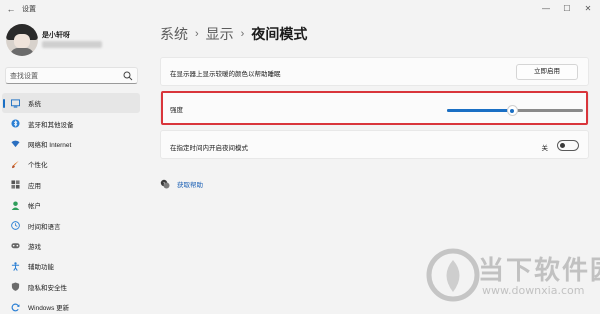 This screenshot has height=314, width=600. I want to click on sidebar-item-personalization: 个性化, so click(71, 164).